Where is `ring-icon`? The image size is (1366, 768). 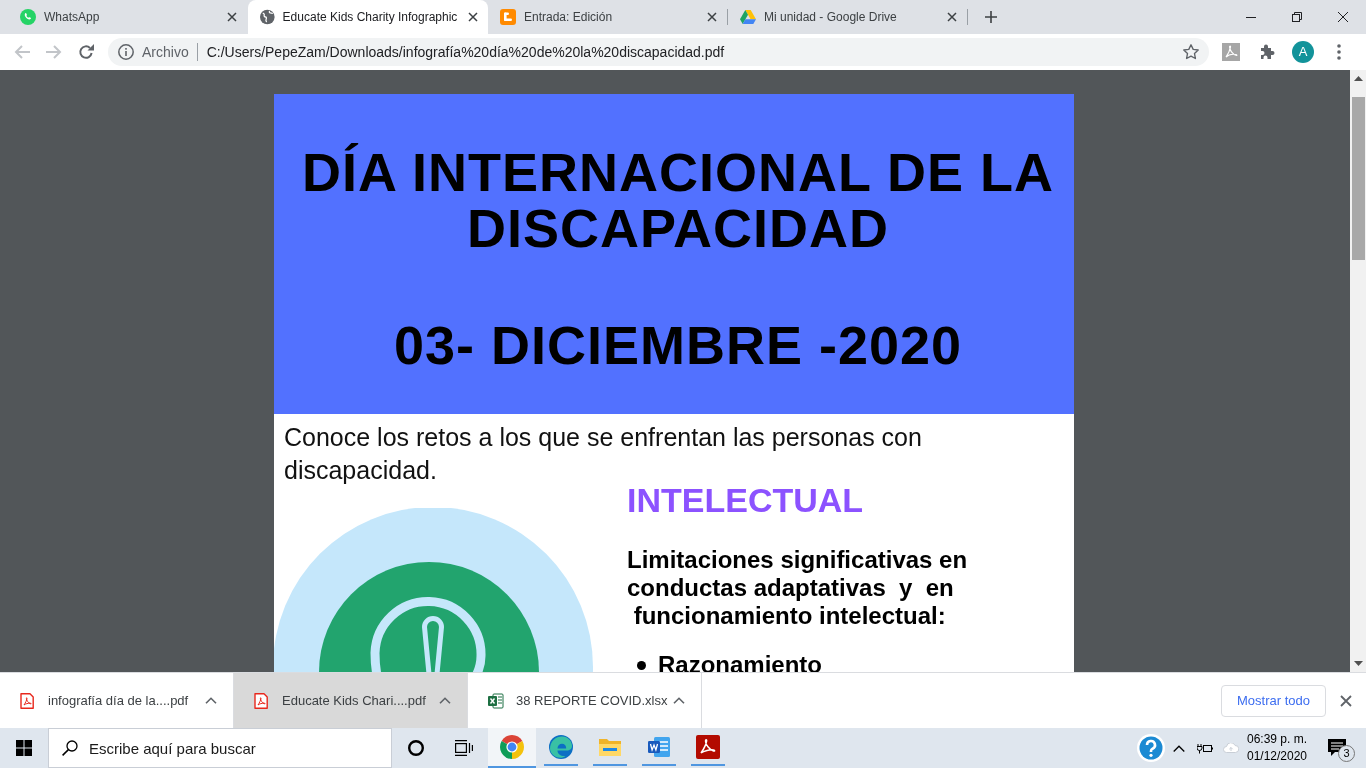 ring-icon is located at coordinates (416, 748).